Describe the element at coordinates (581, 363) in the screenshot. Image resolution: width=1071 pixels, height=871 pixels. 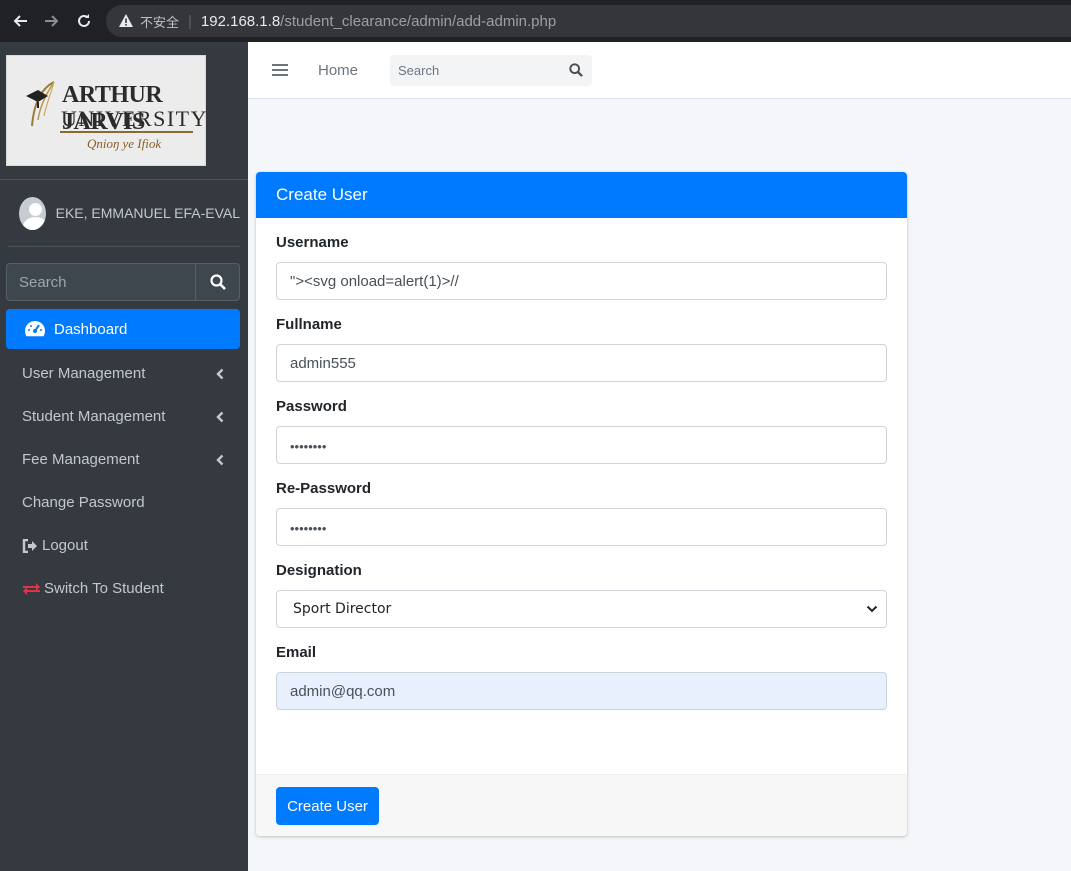
I see `fullname-input: admin555` at that location.